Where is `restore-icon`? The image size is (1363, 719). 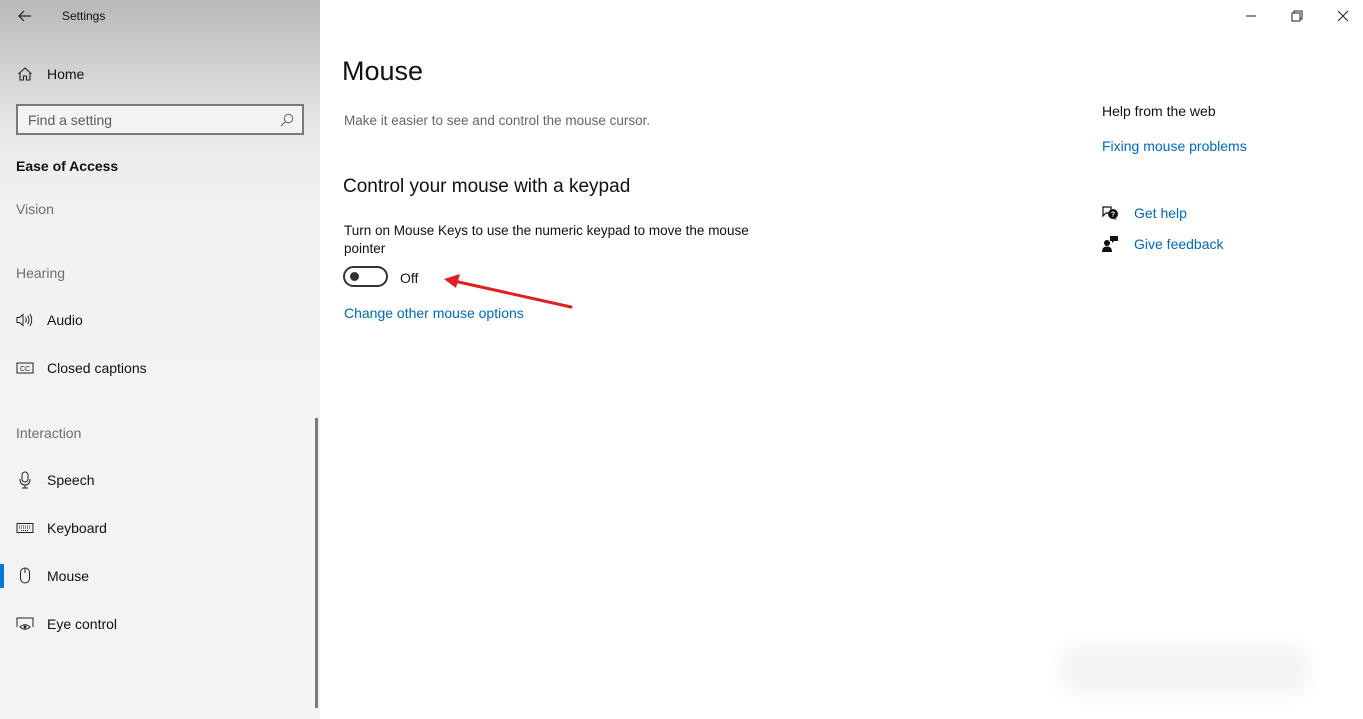
restore-icon is located at coordinates (1297, 16).